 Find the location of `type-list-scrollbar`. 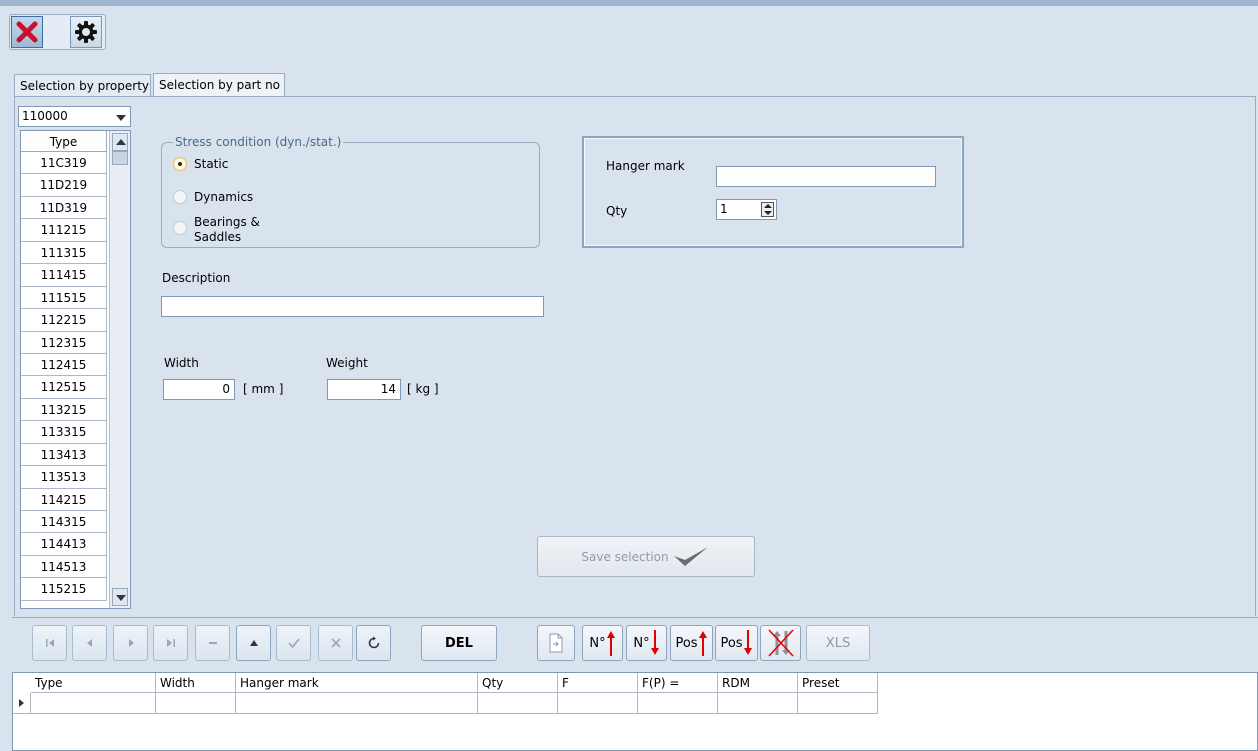

type-list-scrollbar is located at coordinates (119, 369).